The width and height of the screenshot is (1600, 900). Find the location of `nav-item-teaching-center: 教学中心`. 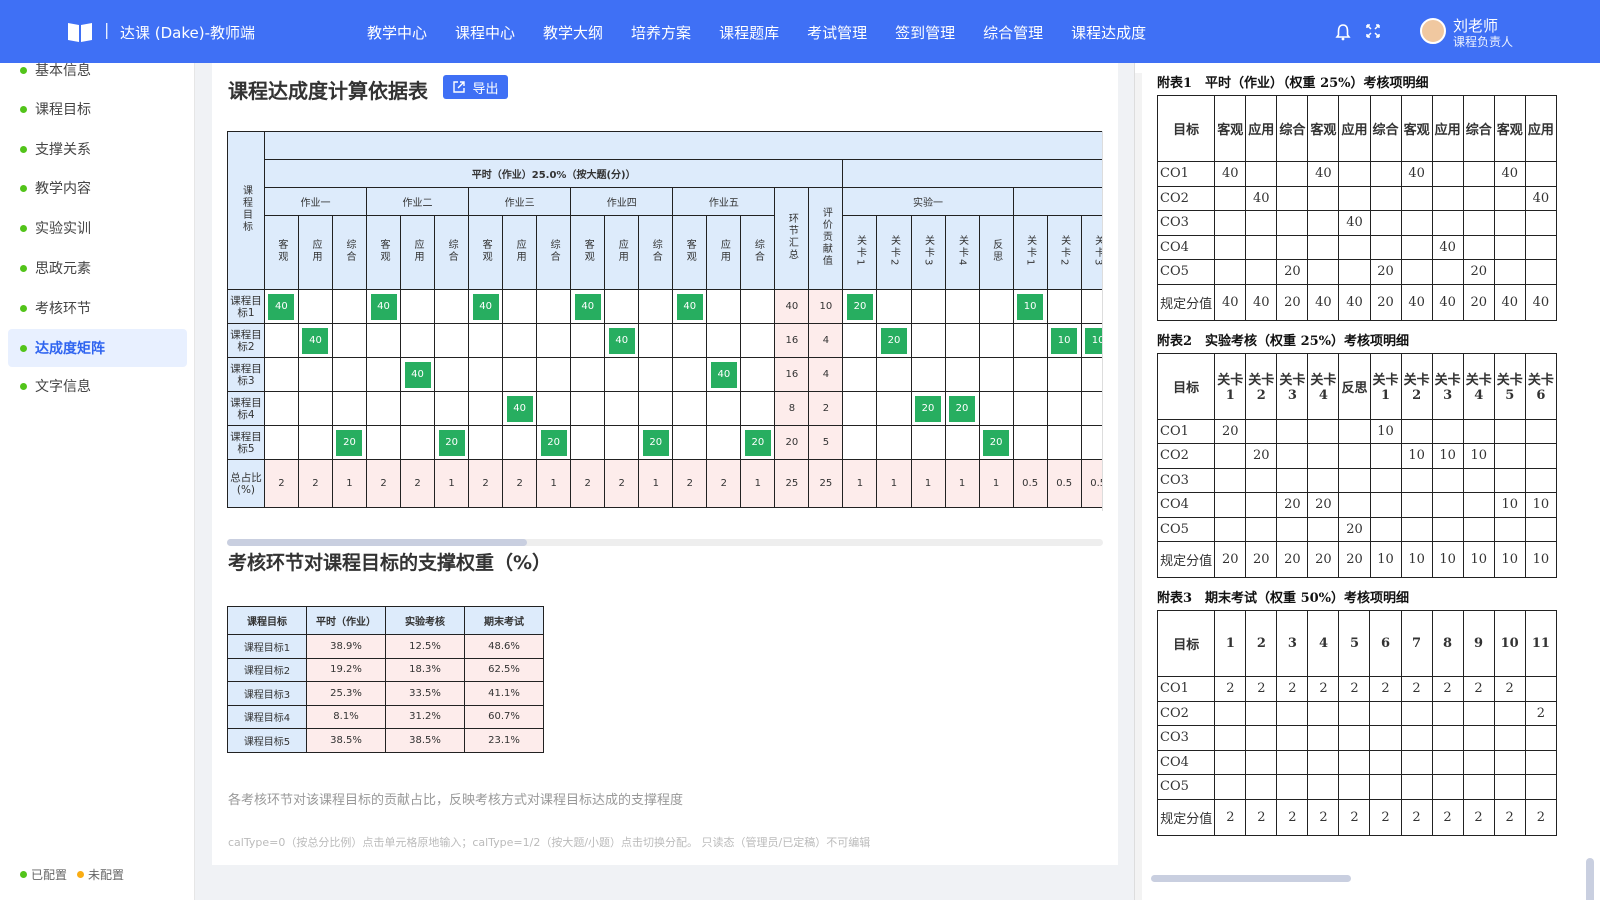

nav-item-teaching-center: 教学中心 is located at coordinates (397, 31).